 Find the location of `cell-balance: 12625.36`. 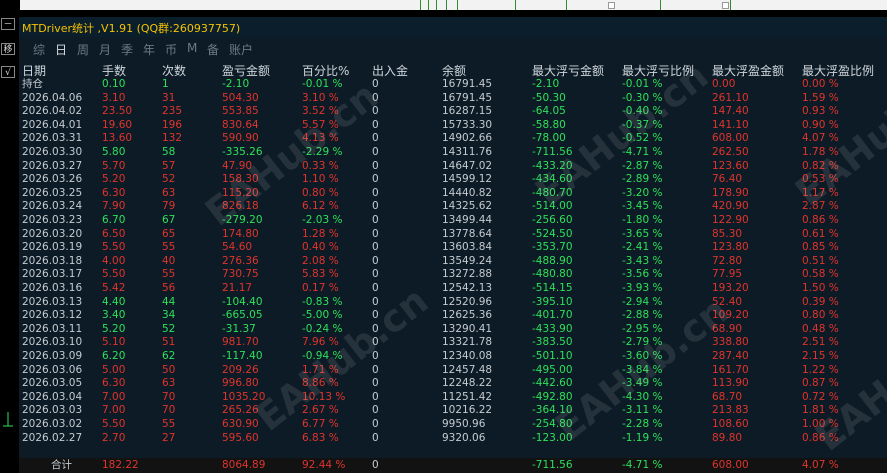

cell-balance: 12625.36 is located at coordinates (467, 315).